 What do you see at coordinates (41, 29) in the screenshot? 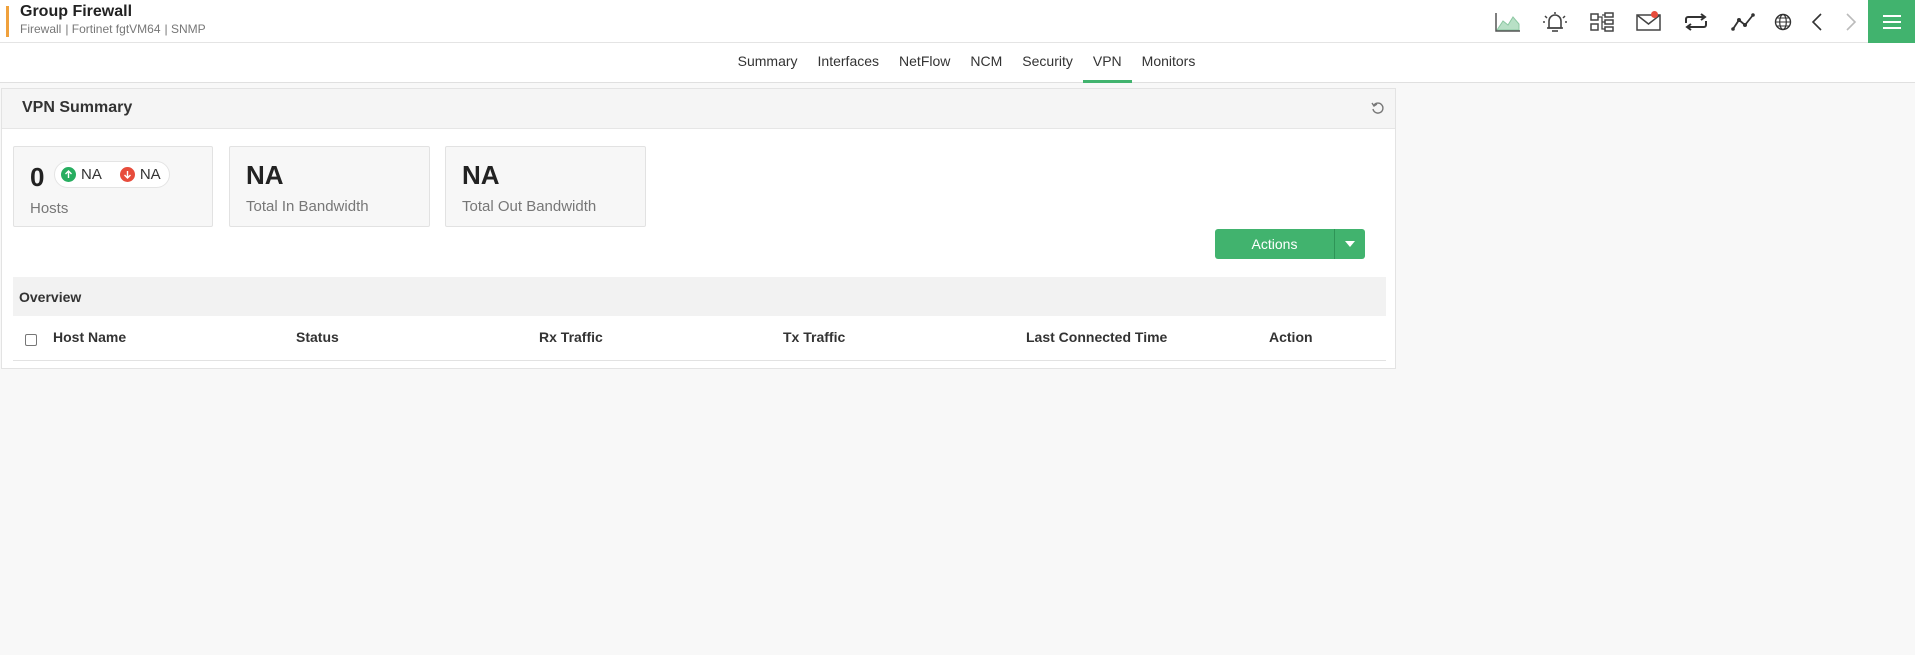
I see `device-category: Firewall` at bounding box center [41, 29].